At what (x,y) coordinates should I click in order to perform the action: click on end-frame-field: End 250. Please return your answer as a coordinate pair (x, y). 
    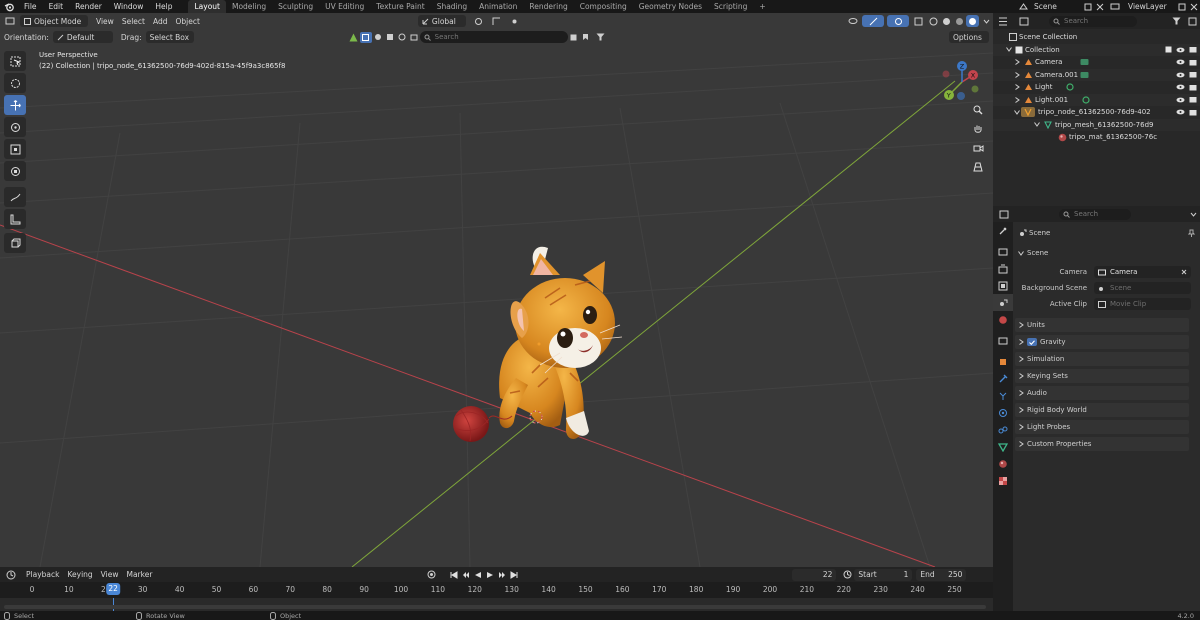
    Looking at the image, I should click on (941, 574).